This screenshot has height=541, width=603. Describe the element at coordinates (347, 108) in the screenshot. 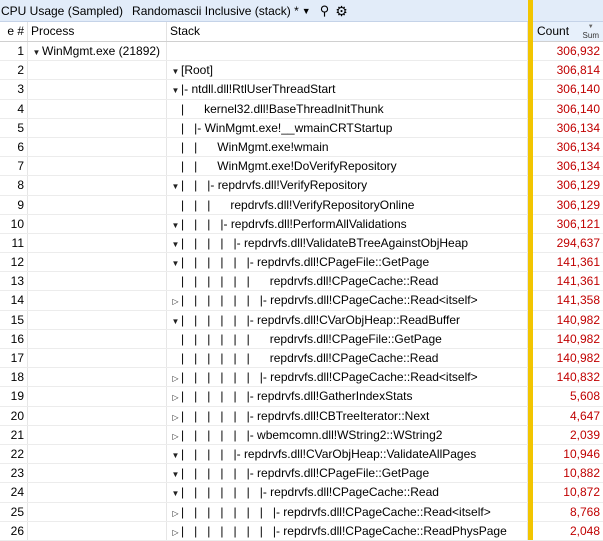

I see `stack-cell: | kernel32.dll!BaseThreadInitThunk` at that location.